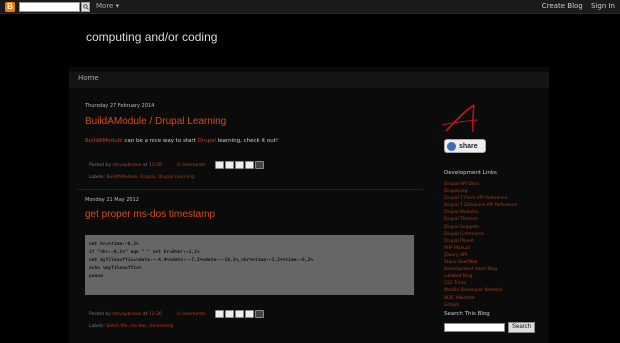  I want to click on create-blog-link: Create Blog, so click(562, 6).